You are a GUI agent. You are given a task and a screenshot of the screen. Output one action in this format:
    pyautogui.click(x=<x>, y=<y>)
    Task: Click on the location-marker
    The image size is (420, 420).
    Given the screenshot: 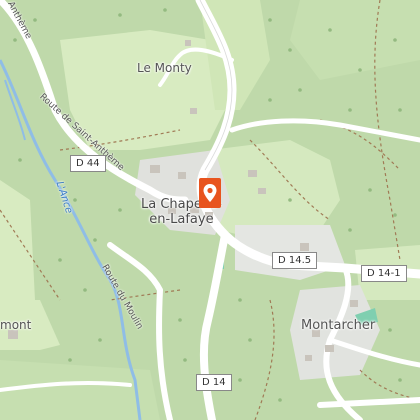 What is the action you would take?
    pyautogui.click(x=210, y=193)
    